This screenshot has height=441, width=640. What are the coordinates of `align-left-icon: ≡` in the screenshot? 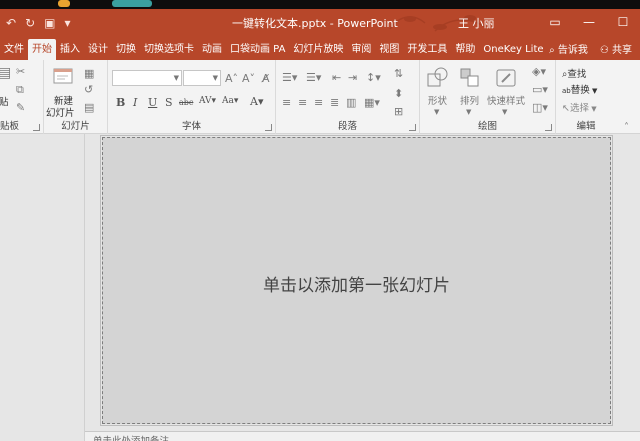 It's located at (286, 102).